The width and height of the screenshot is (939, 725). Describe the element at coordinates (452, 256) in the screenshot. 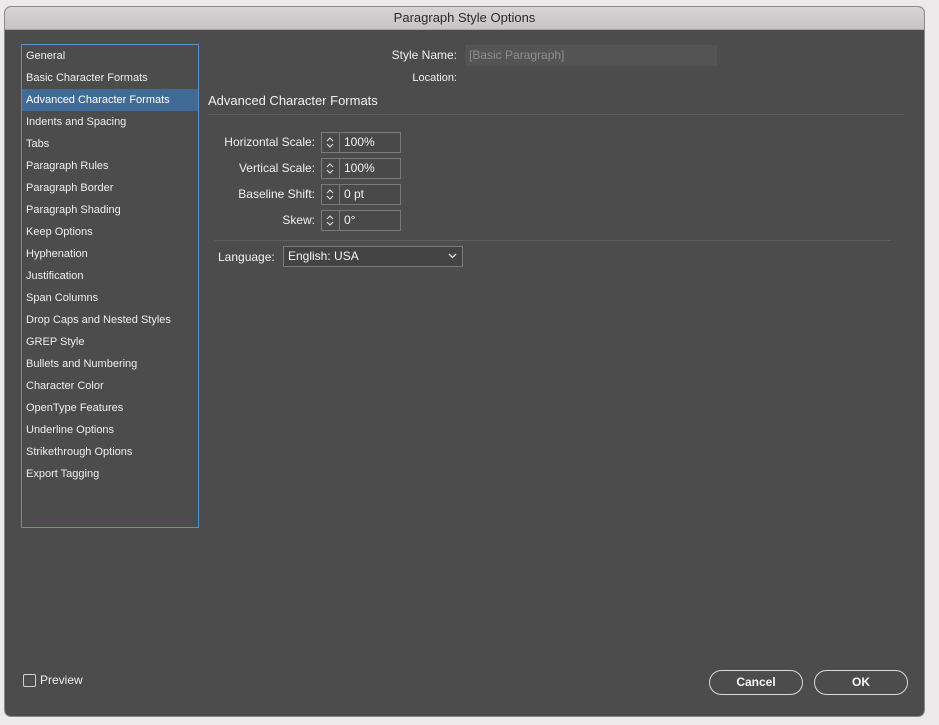

I see `chevron-down-icon` at that location.